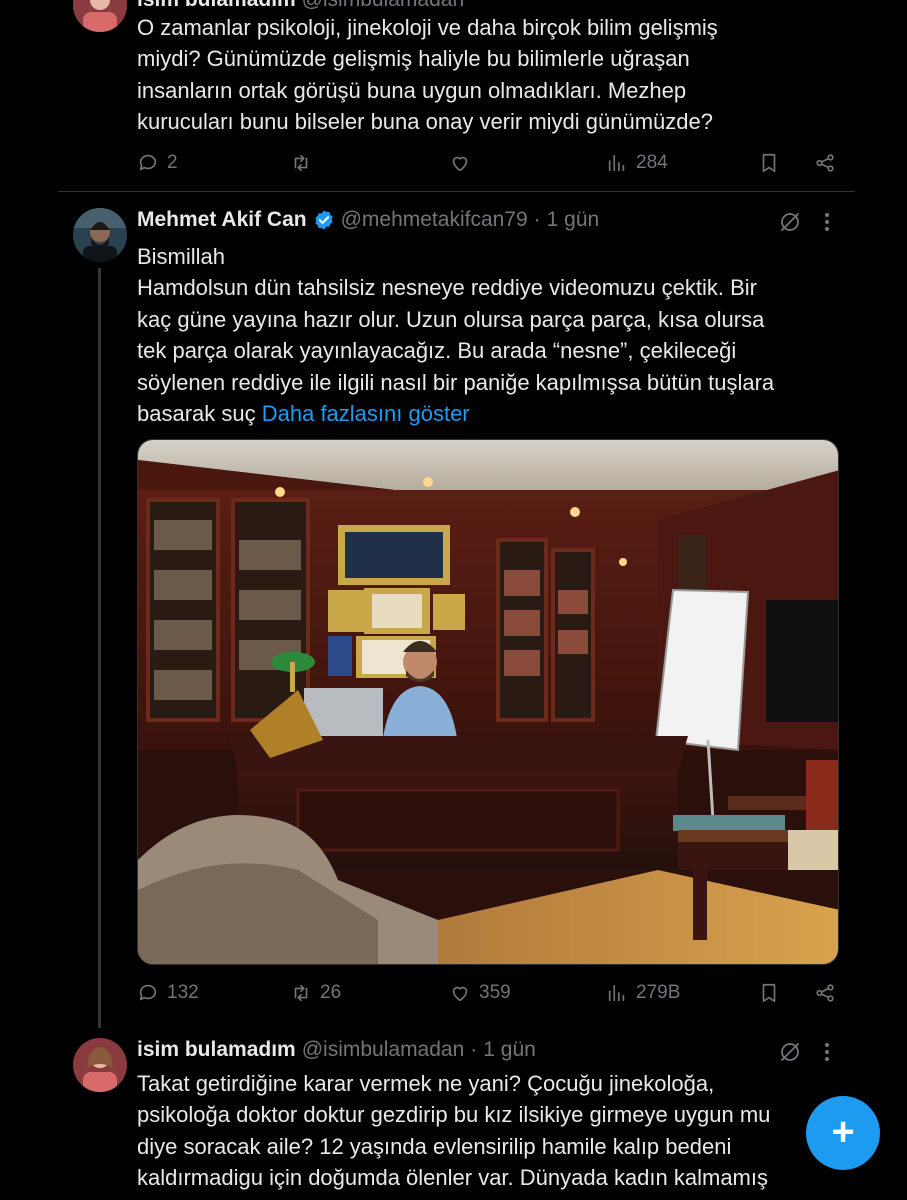 The width and height of the screenshot is (907, 1200). I want to click on main-retweet-count: 26, so click(331, 992).